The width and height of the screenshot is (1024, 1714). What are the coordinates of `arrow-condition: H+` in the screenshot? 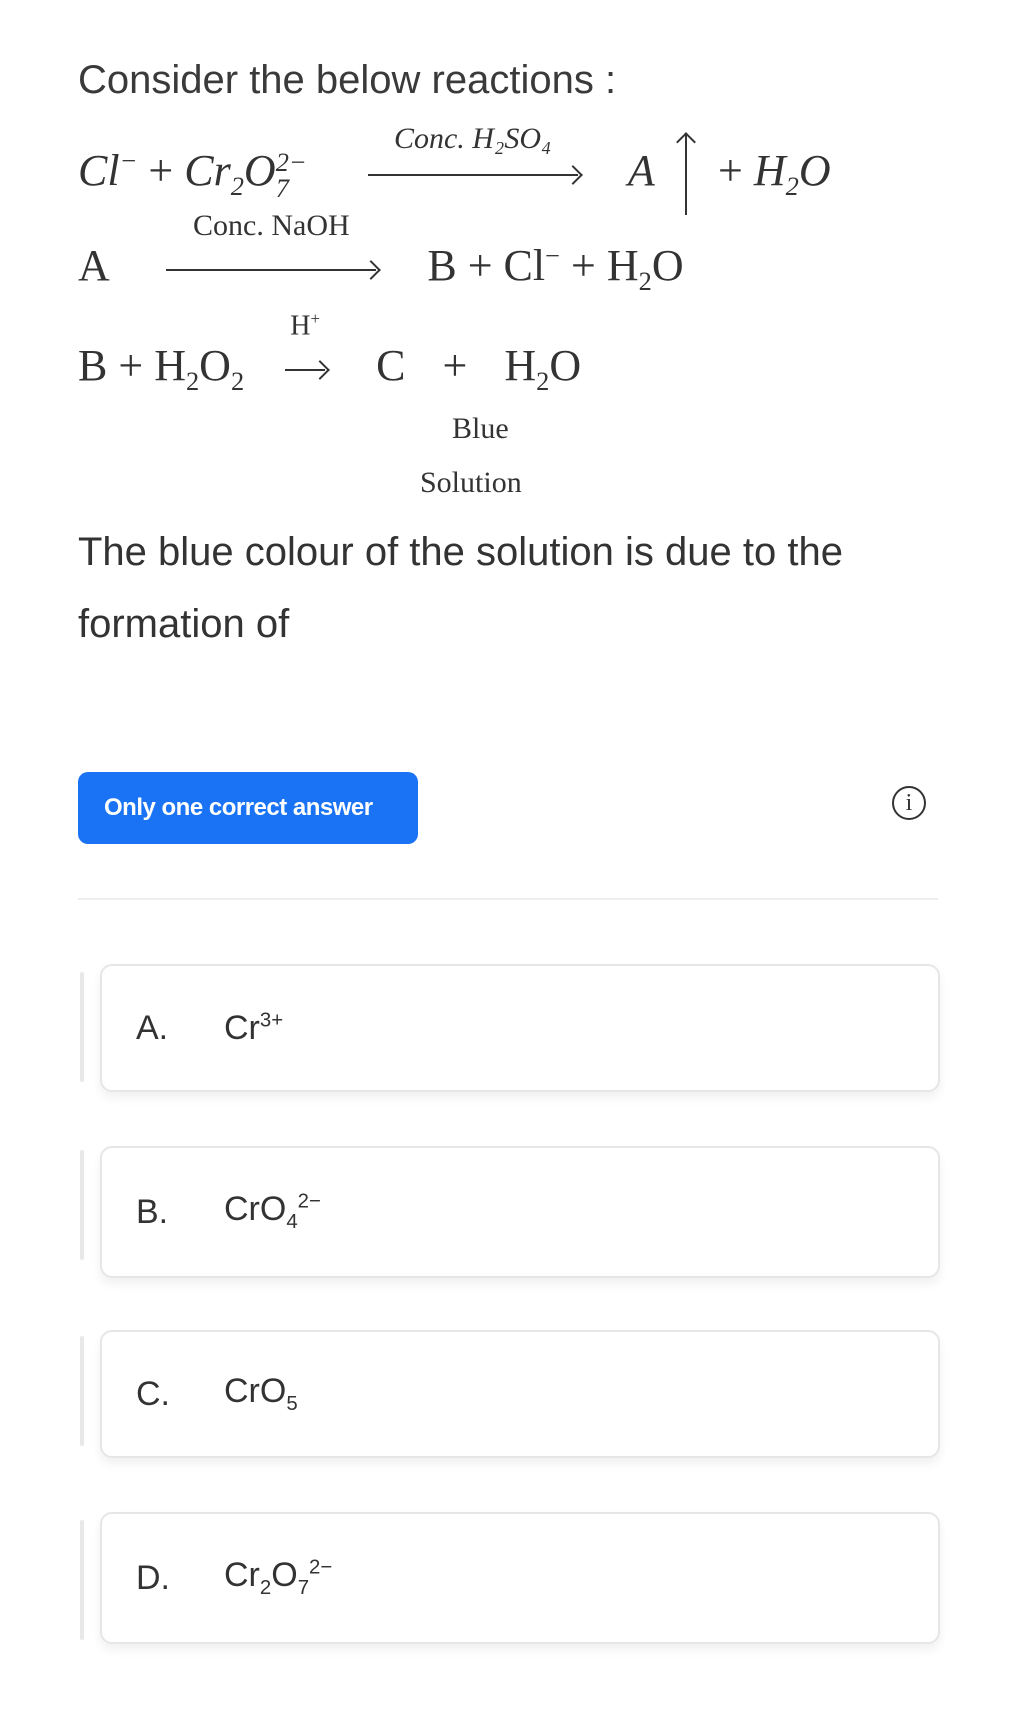 It's located at (305, 325).